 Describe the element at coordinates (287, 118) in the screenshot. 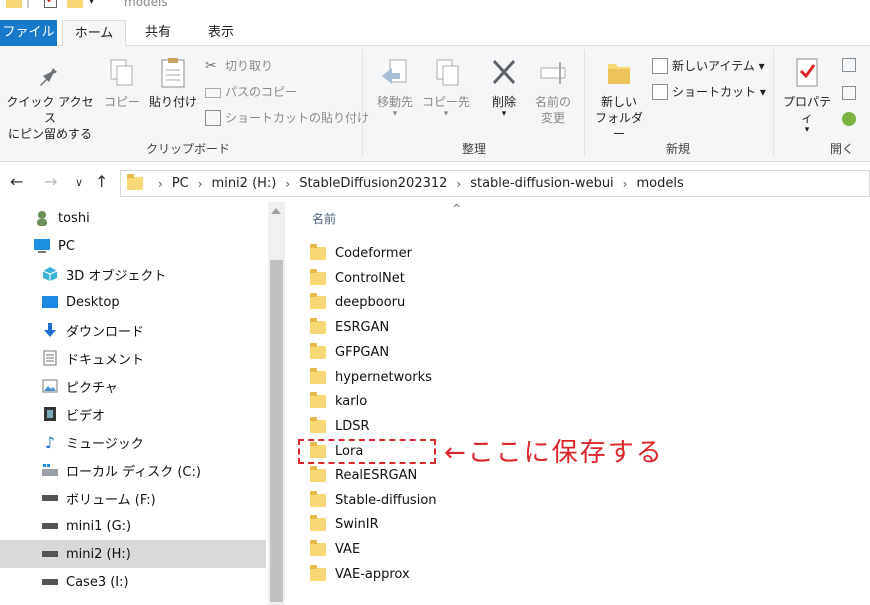

I see `paste-shortcut-button: ショートカットの貼り付け` at that location.